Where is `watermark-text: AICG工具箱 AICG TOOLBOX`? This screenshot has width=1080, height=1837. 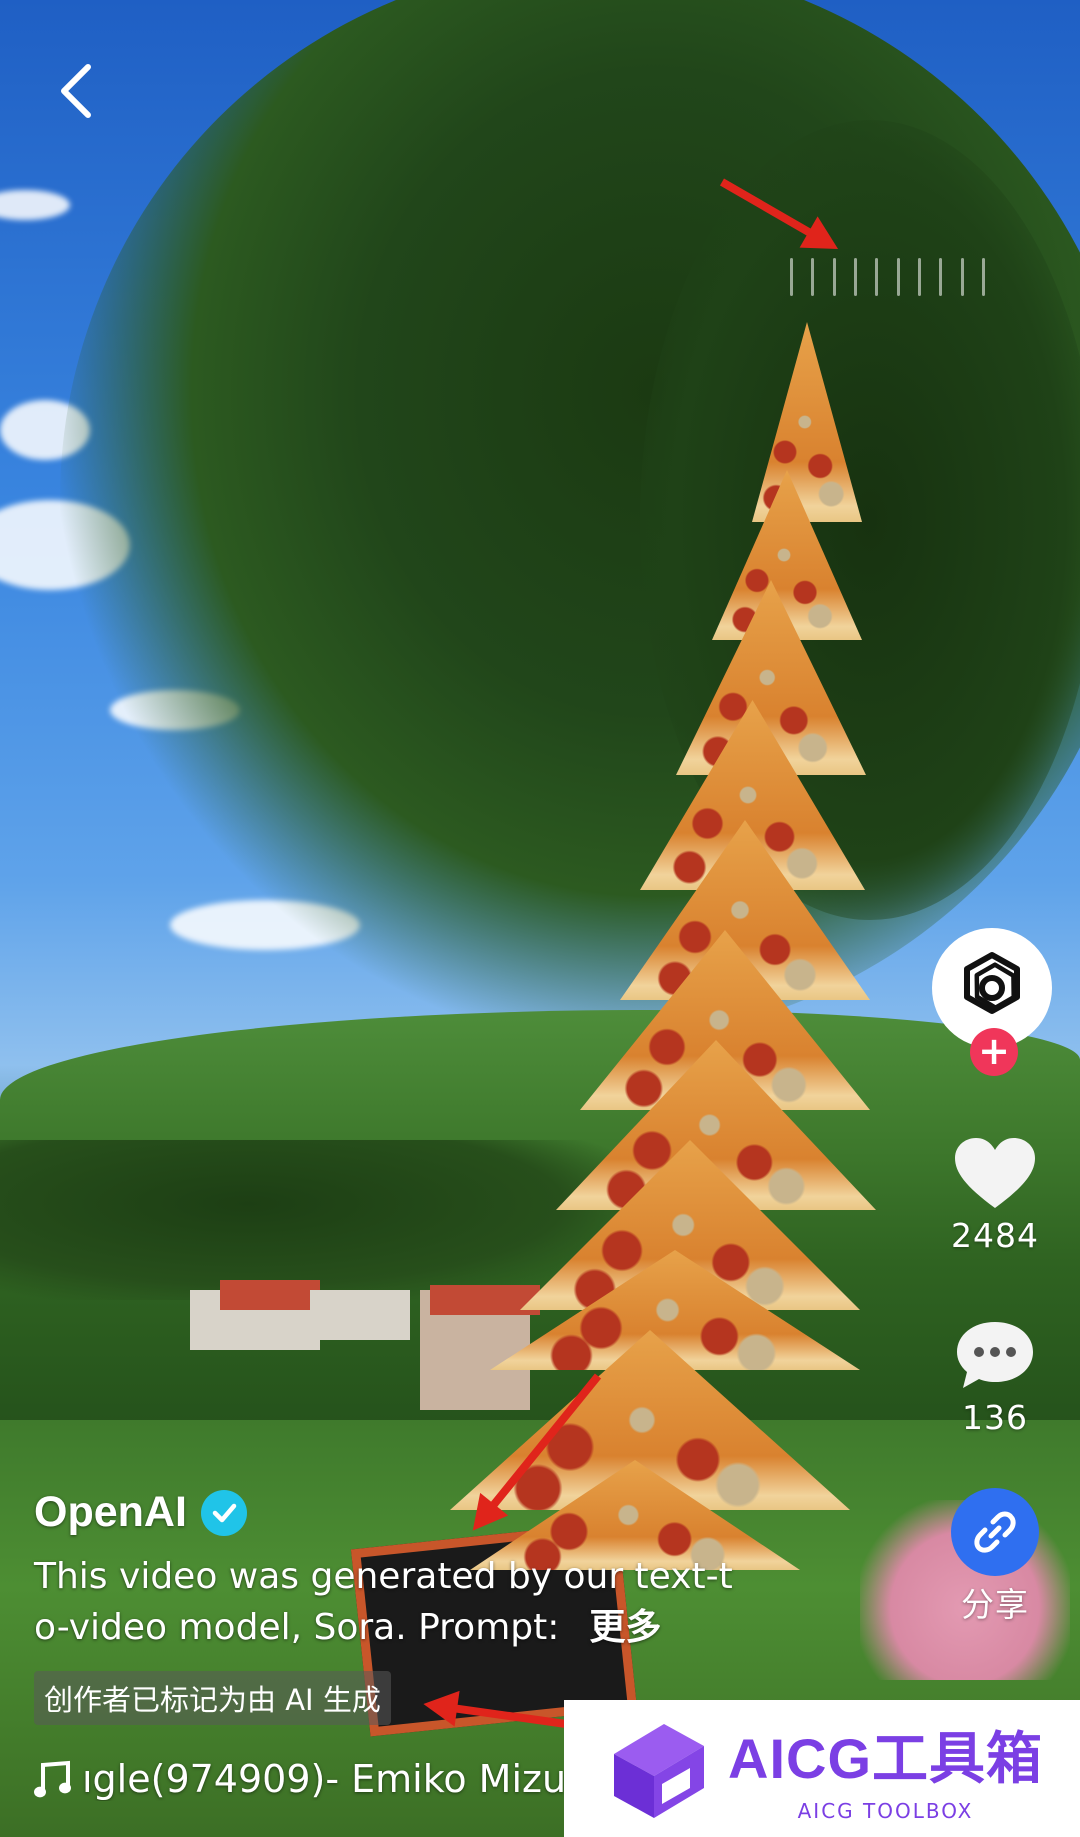 watermark-text: AICG工具箱 AICG TOOLBOX is located at coordinates (885, 1768).